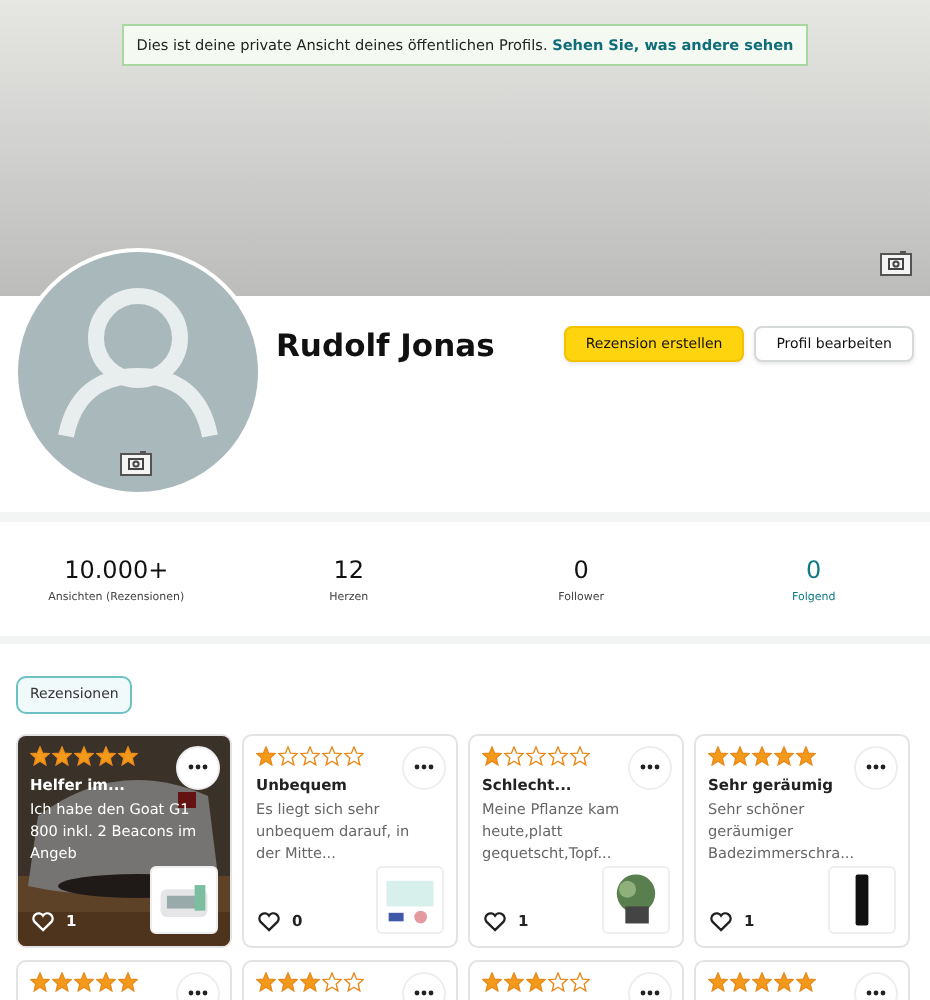 The width and height of the screenshot is (930, 1000). What do you see at coordinates (116, 569) in the screenshot?
I see `stat-value: 10.000+` at bounding box center [116, 569].